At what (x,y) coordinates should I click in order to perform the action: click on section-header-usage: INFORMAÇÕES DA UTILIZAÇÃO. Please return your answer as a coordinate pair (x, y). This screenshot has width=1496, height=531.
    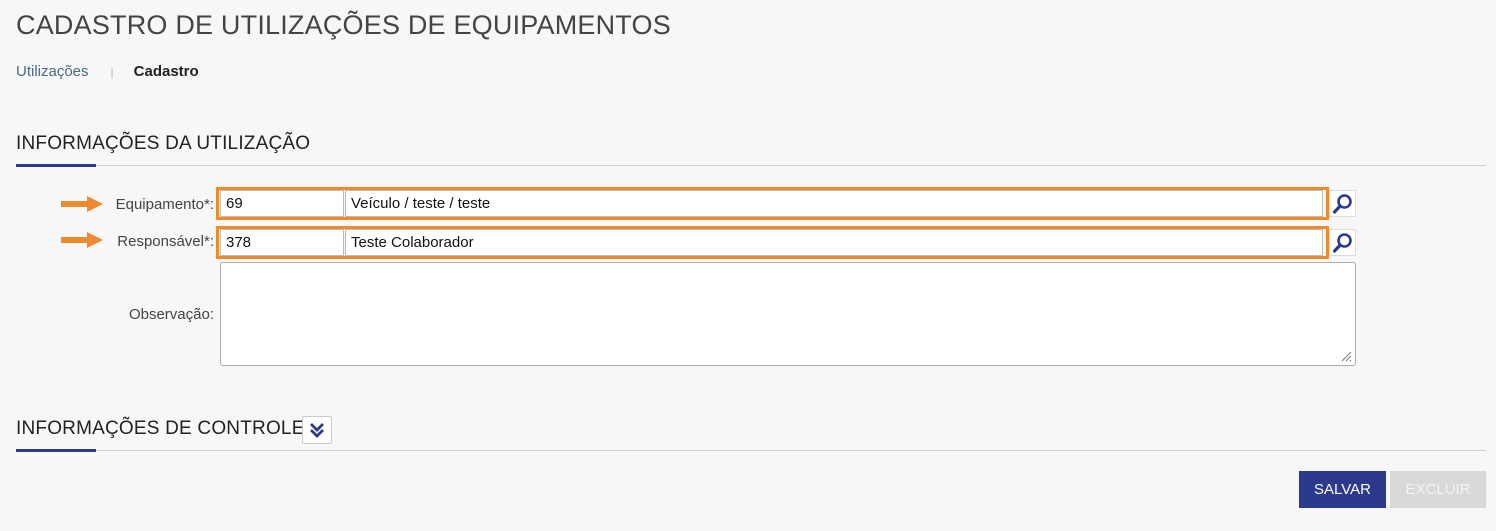
    Looking at the image, I should click on (751, 150).